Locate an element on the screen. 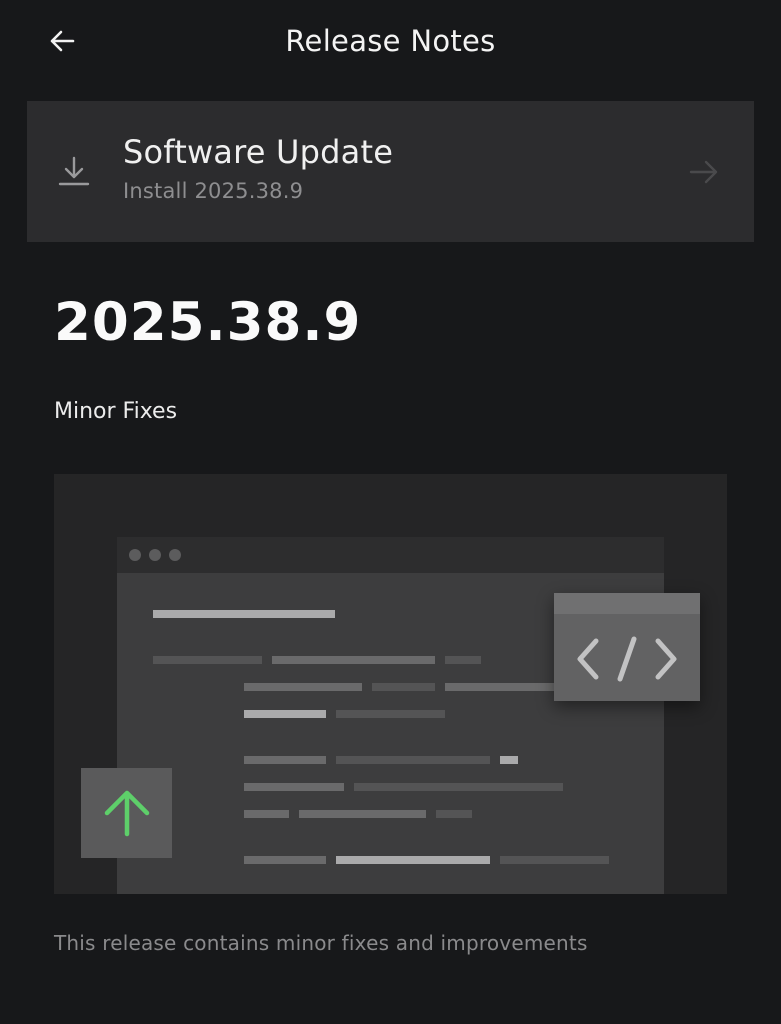 The image size is (781, 1024). code-brackets-icon is located at coordinates (627, 659).